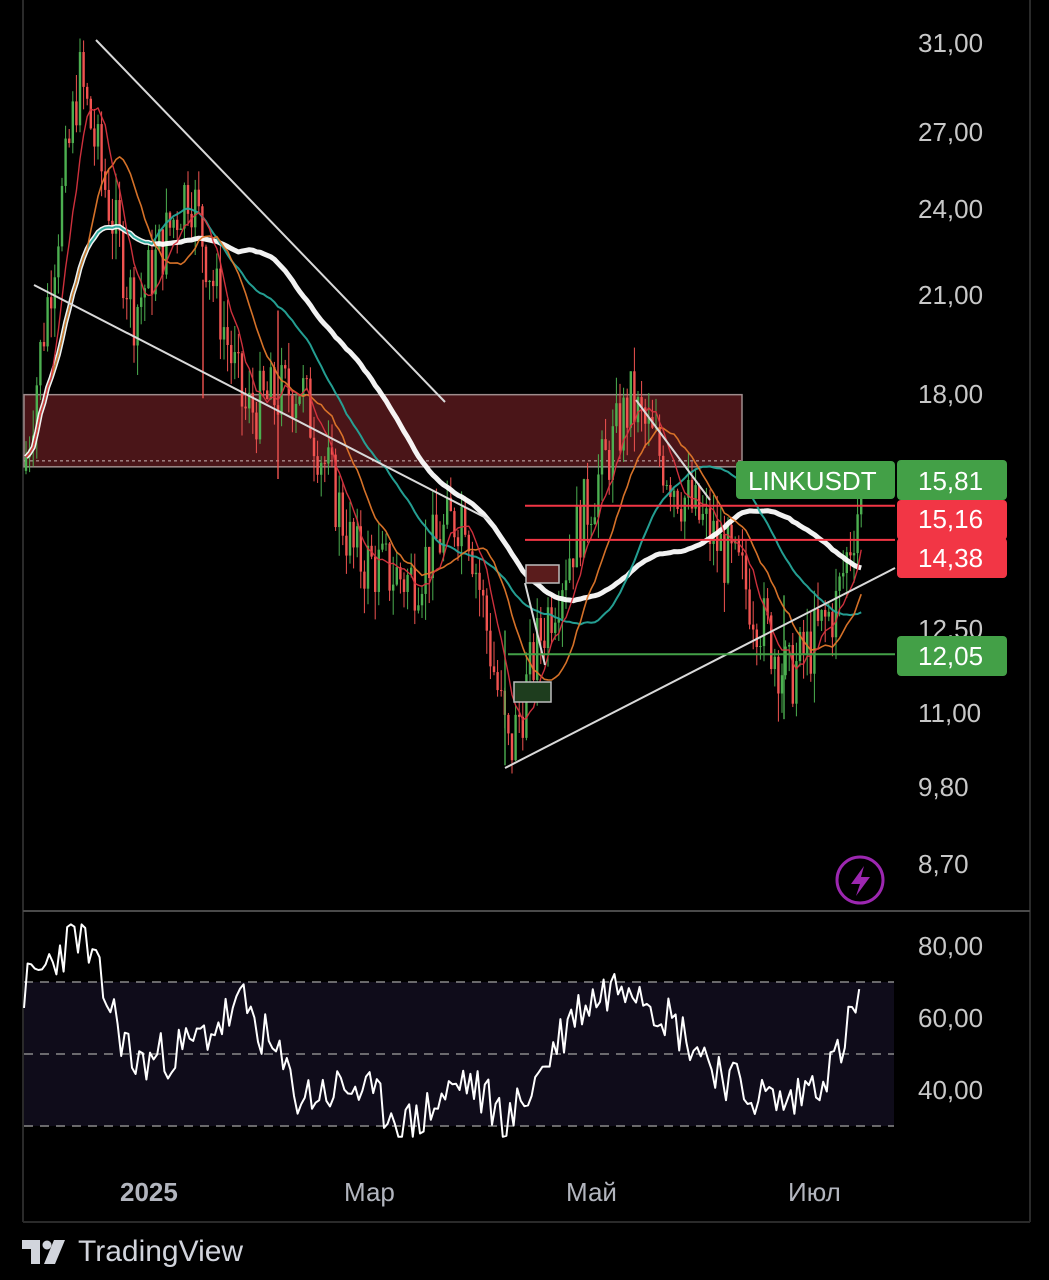 This screenshot has width=1049, height=1280. I want to click on rsi-pane, so click(458, 1030).